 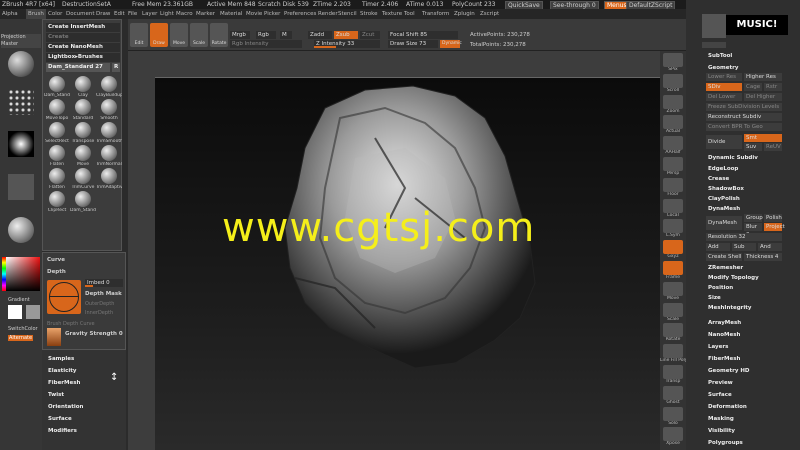 What do you see at coordinates (721, 419) in the screenshot?
I see `masking-item: Masking` at bounding box center [721, 419].